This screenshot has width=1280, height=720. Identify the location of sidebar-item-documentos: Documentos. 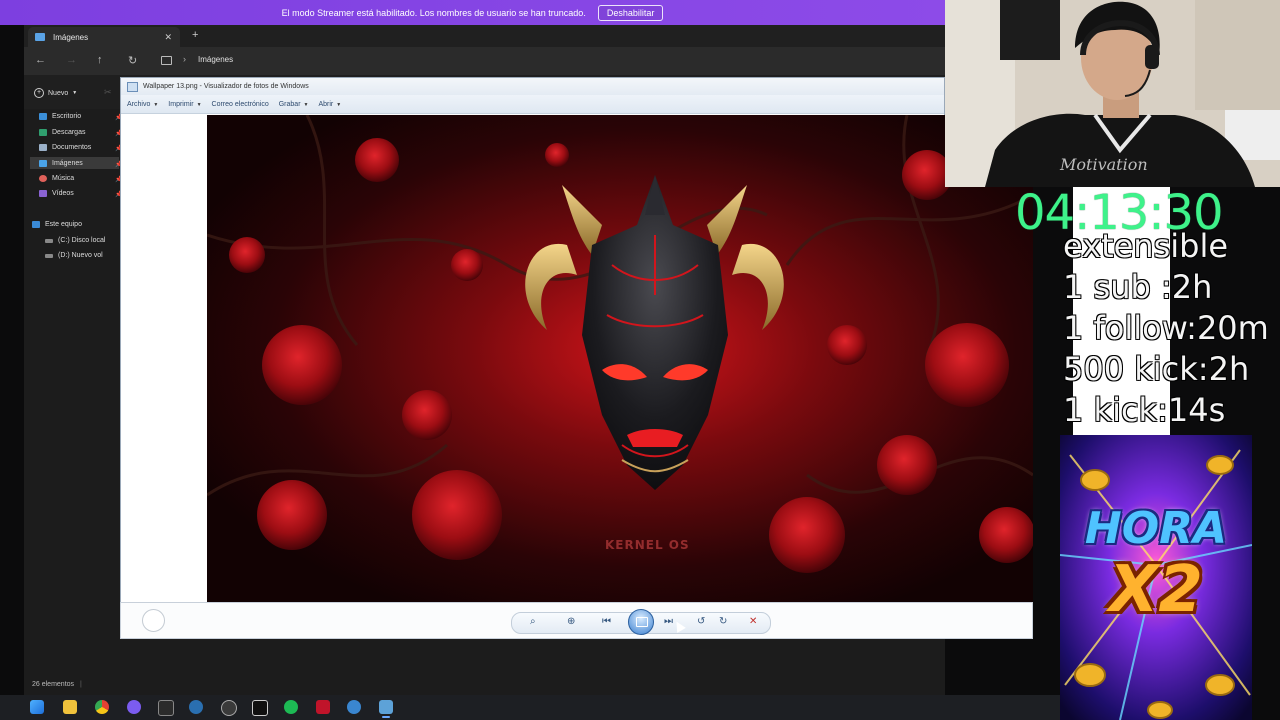
(65, 147).